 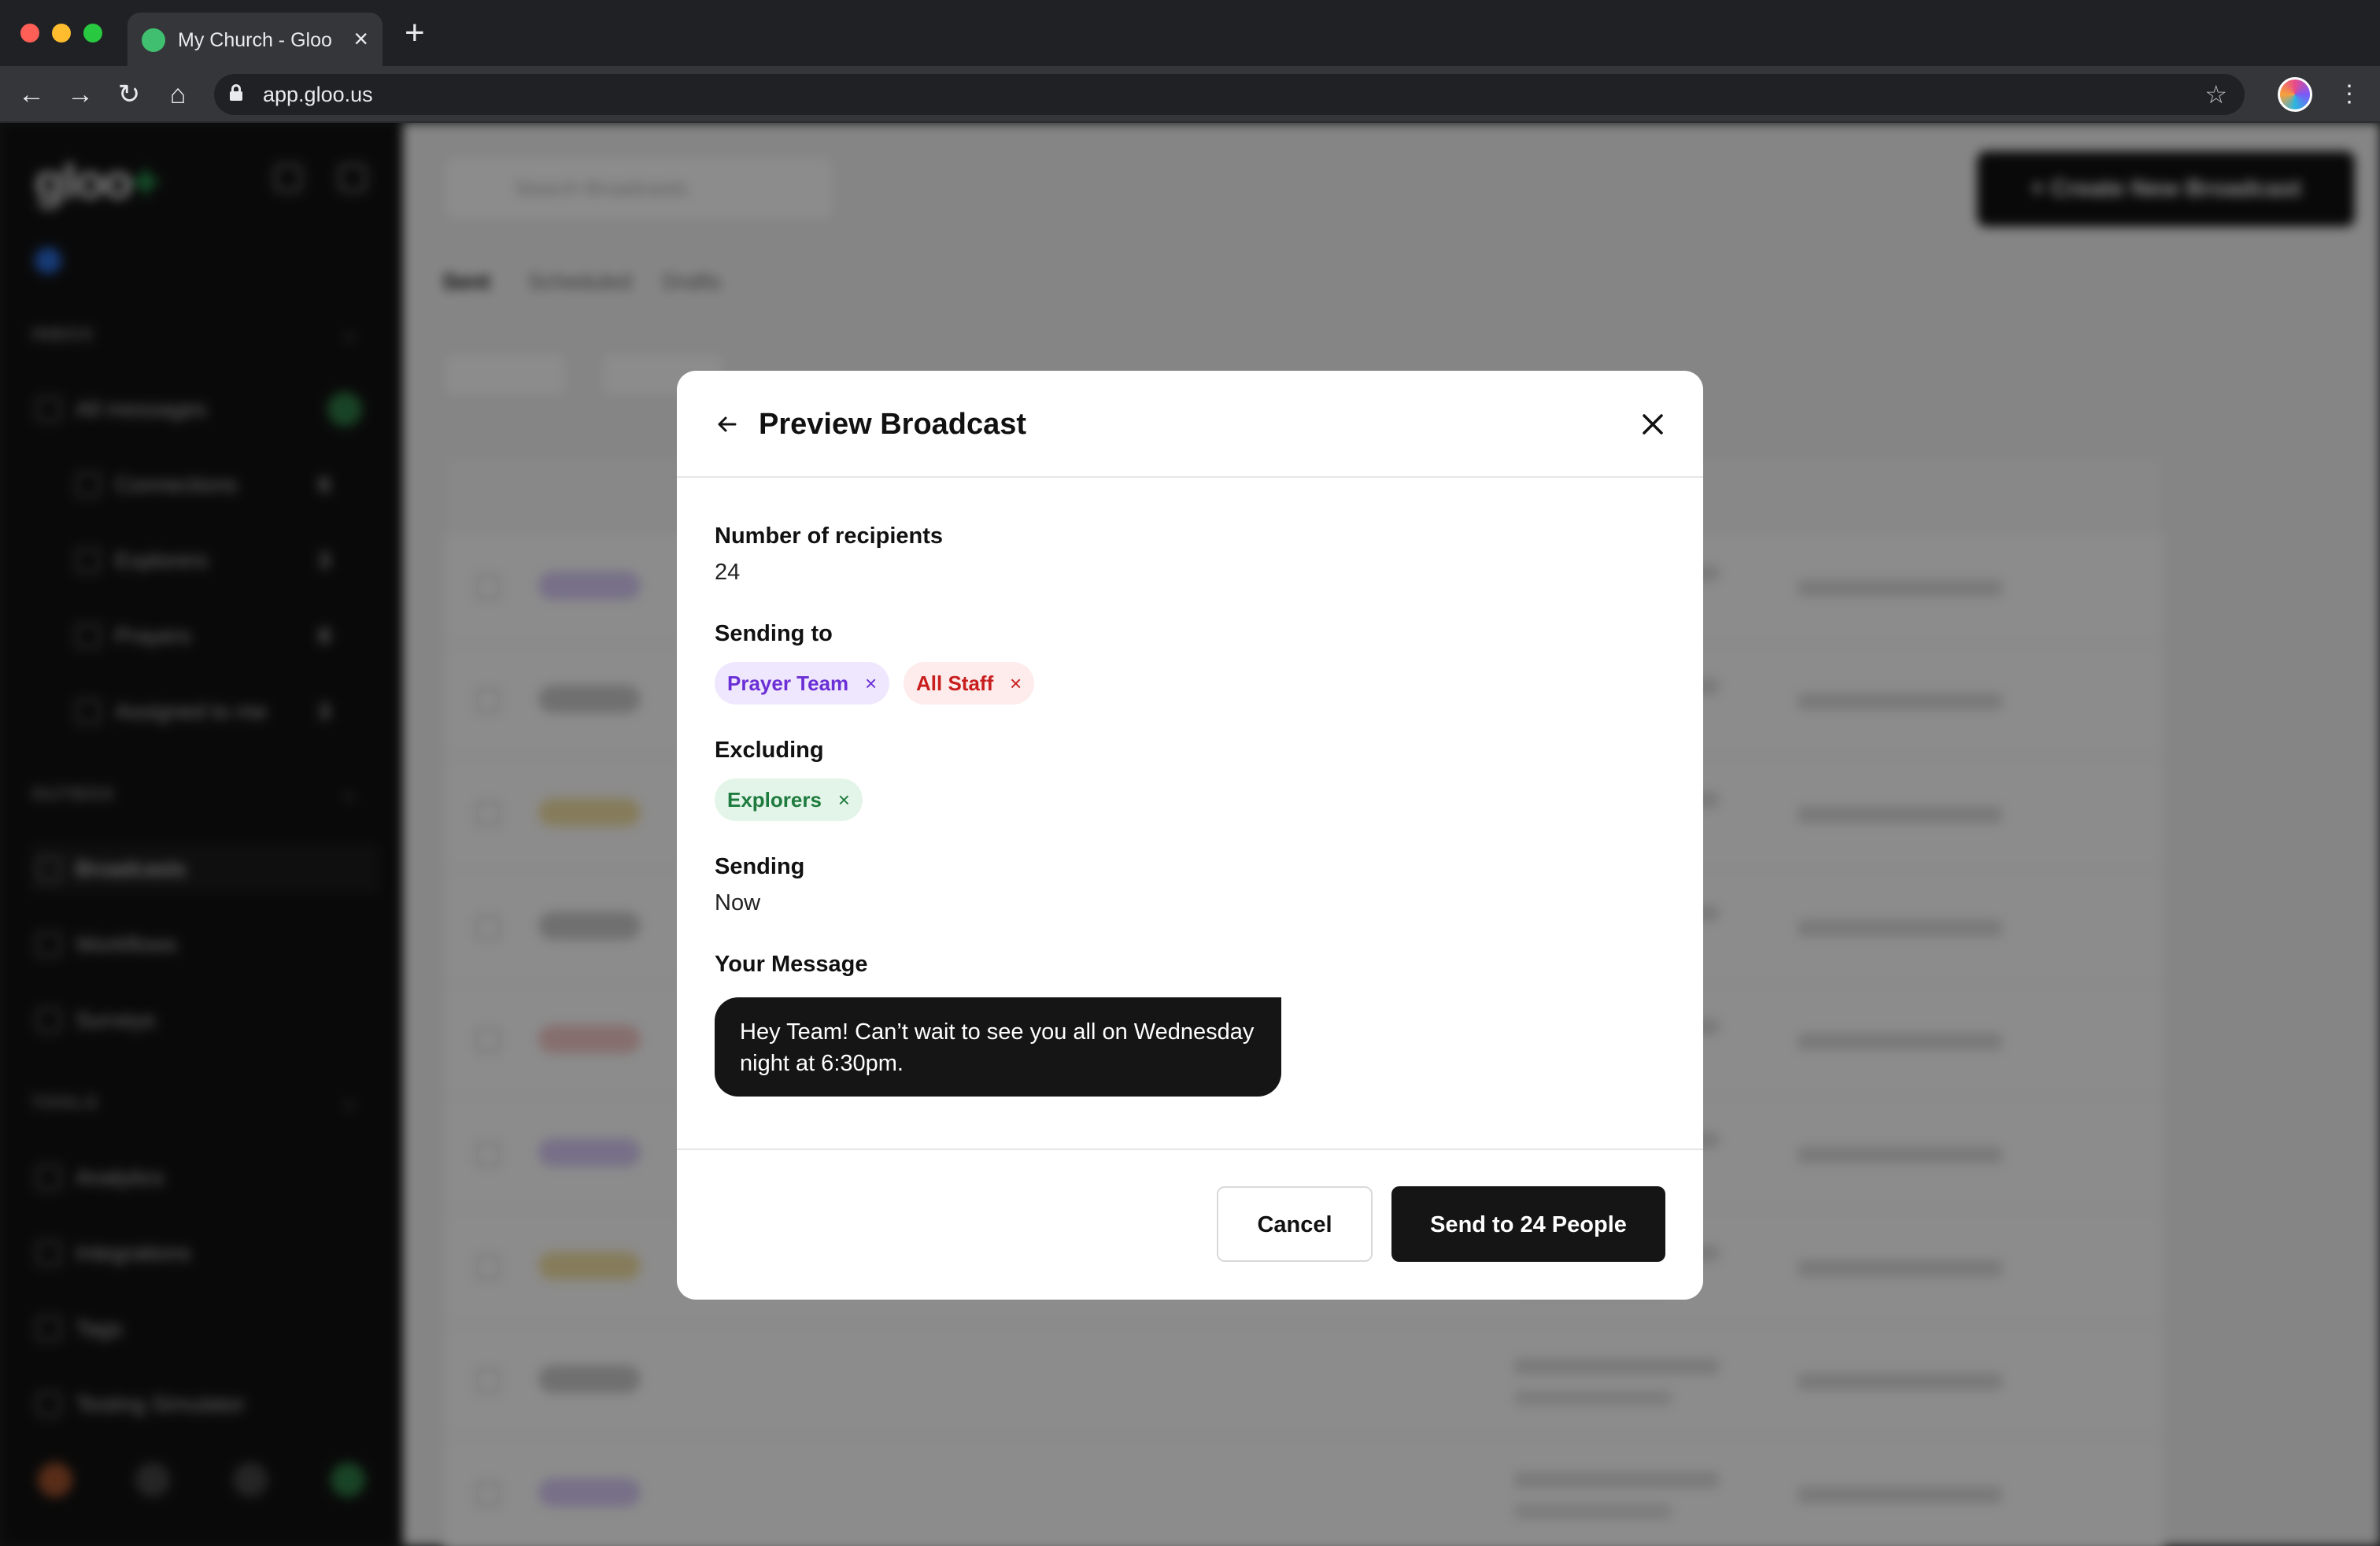 What do you see at coordinates (955, 683) in the screenshot?
I see `chip-label: All Staff` at bounding box center [955, 683].